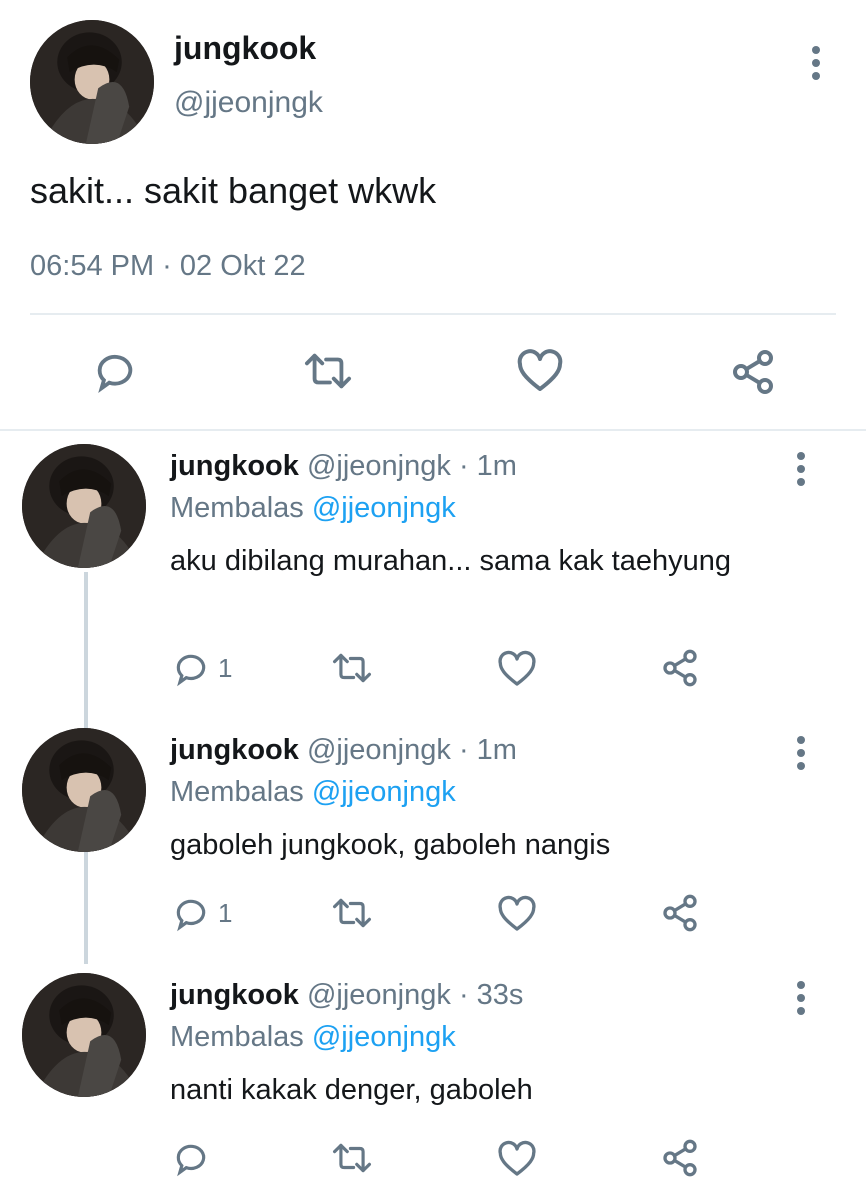  I want to click on section-divider, so click(433, 430).